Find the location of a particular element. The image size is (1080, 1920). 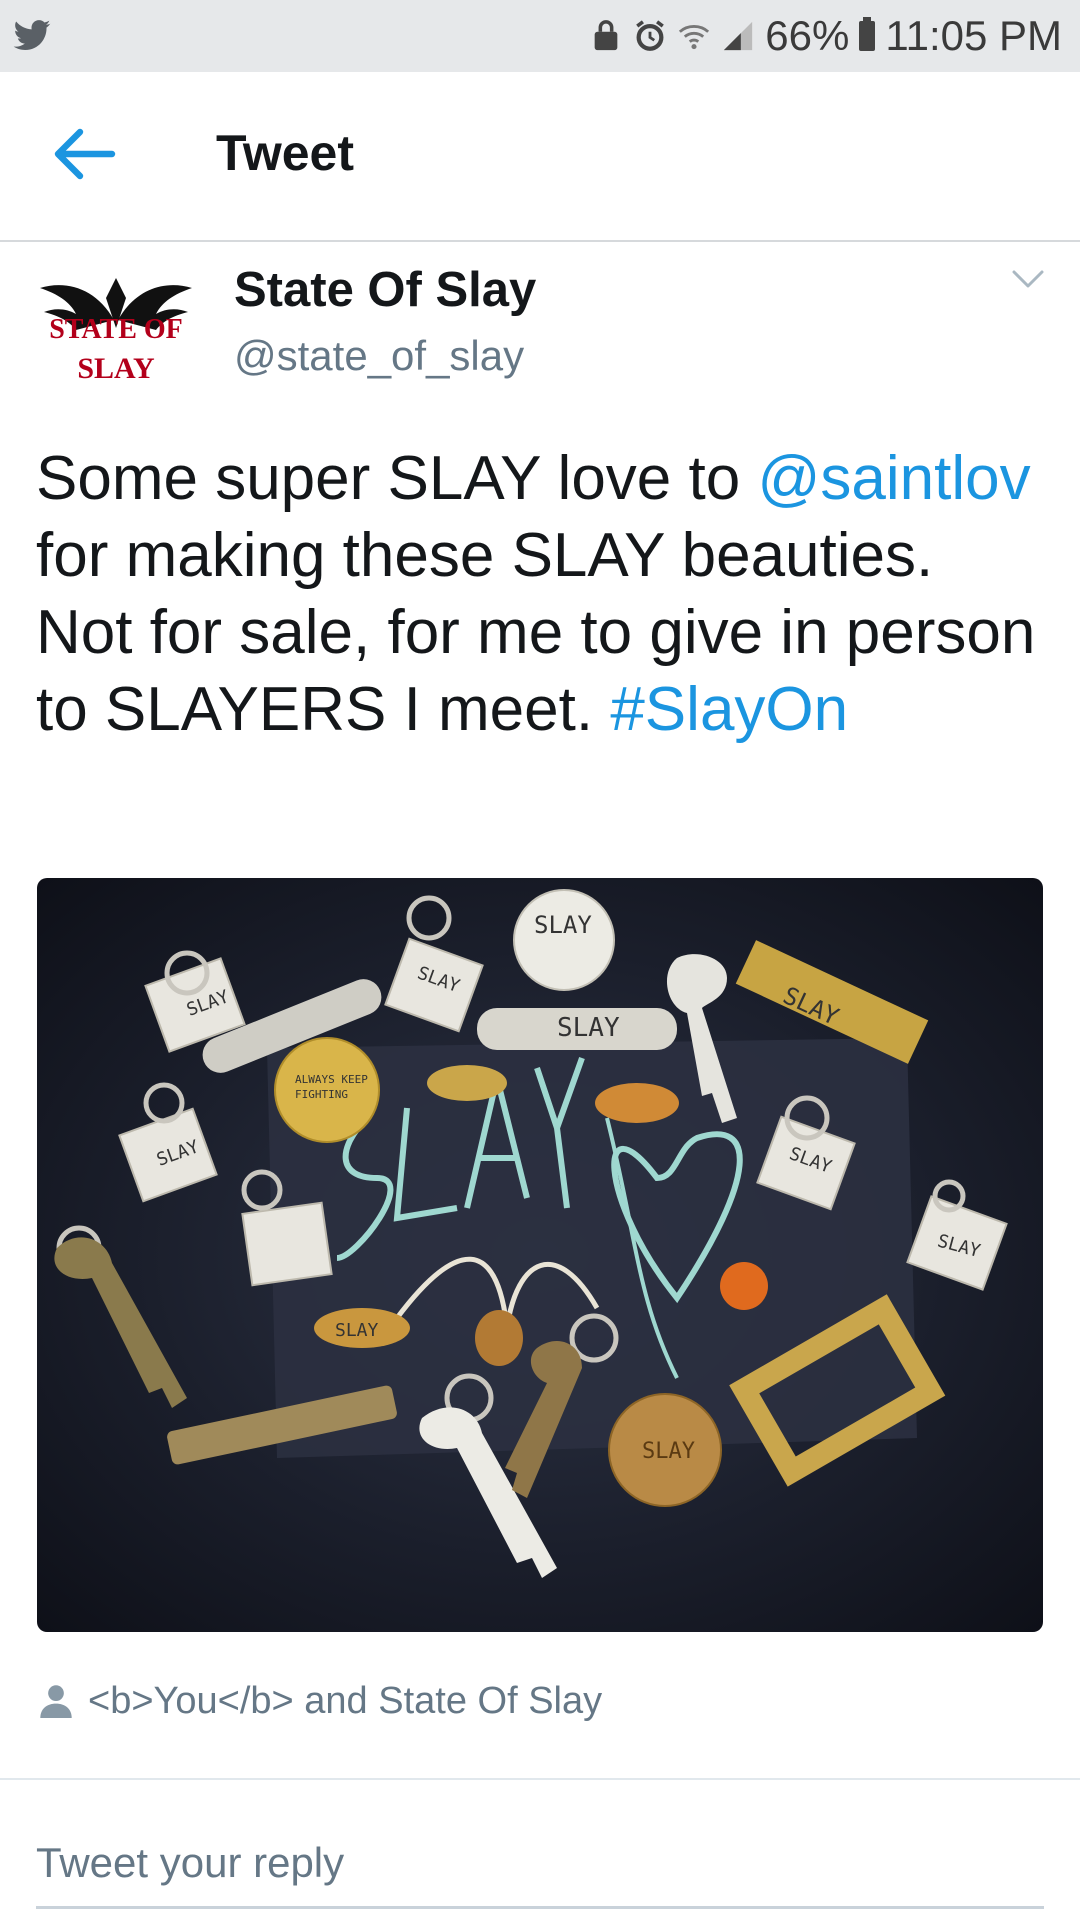

divider is located at coordinates (540, 1779).